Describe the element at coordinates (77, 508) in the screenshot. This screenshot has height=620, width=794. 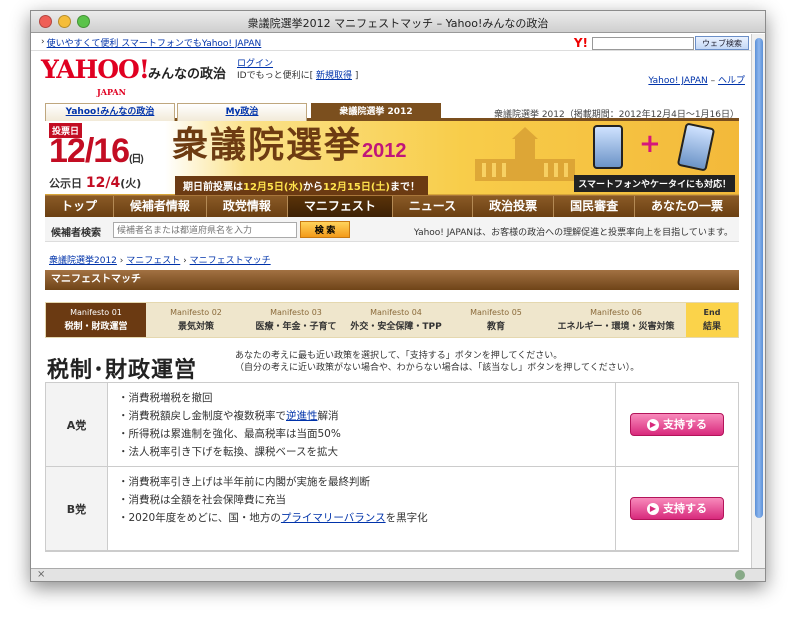
I see `party-name: B党` at that location.